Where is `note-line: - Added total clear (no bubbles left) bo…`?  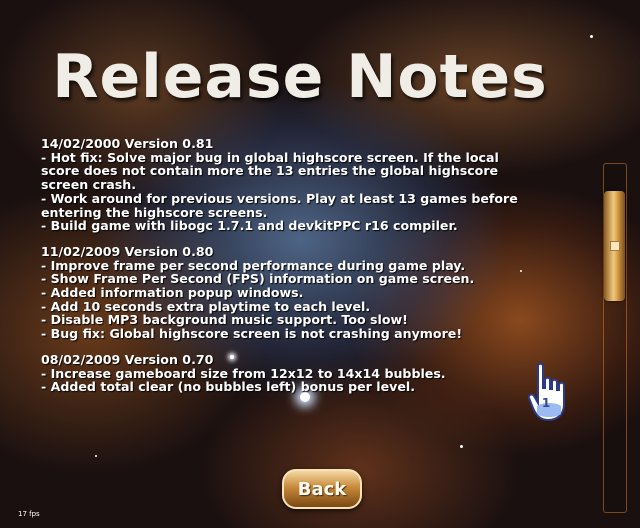
note-line: - Added total clear (no bubbles left) bo… is located at coordinates (228, 387).